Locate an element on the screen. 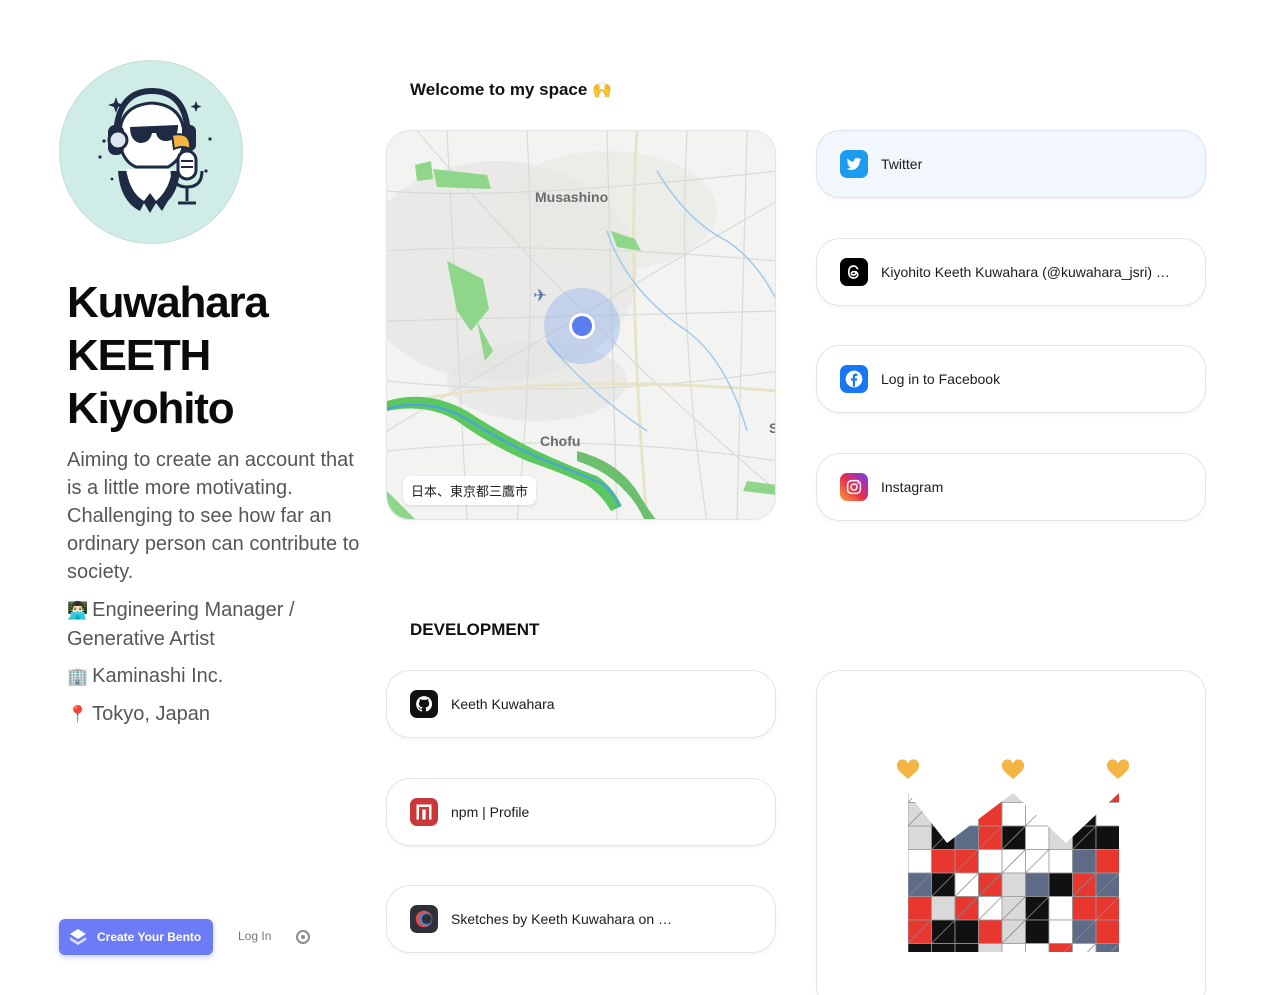 The height and width of the screenshot is (995, 1265). heart-icon is located at coordinates (1013, 769).